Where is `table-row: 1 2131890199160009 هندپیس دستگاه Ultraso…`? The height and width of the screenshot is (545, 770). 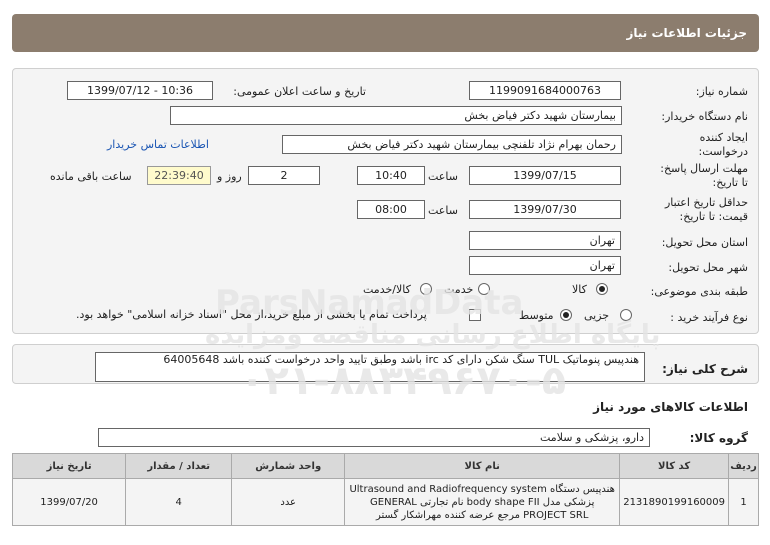 table-row: 1 2131890199160009 هندپیس دستگاه Ultraso… is located at coordinates (385, 502).